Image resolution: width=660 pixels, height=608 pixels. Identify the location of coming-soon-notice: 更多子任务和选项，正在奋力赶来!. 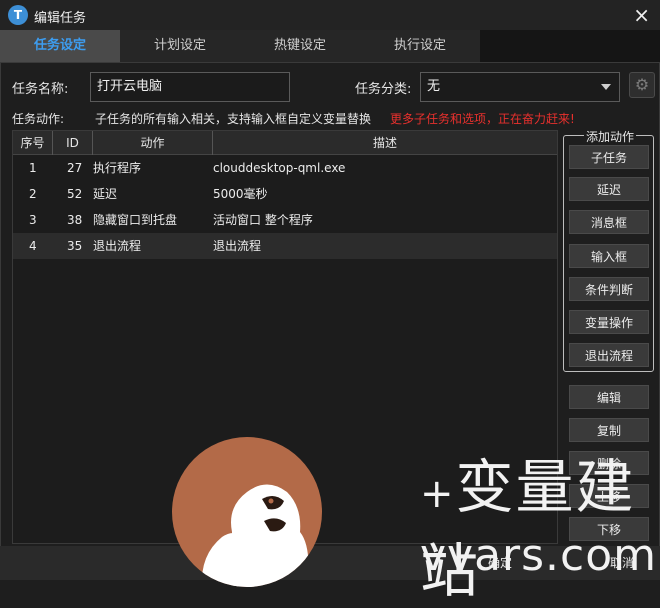
(482, 119).